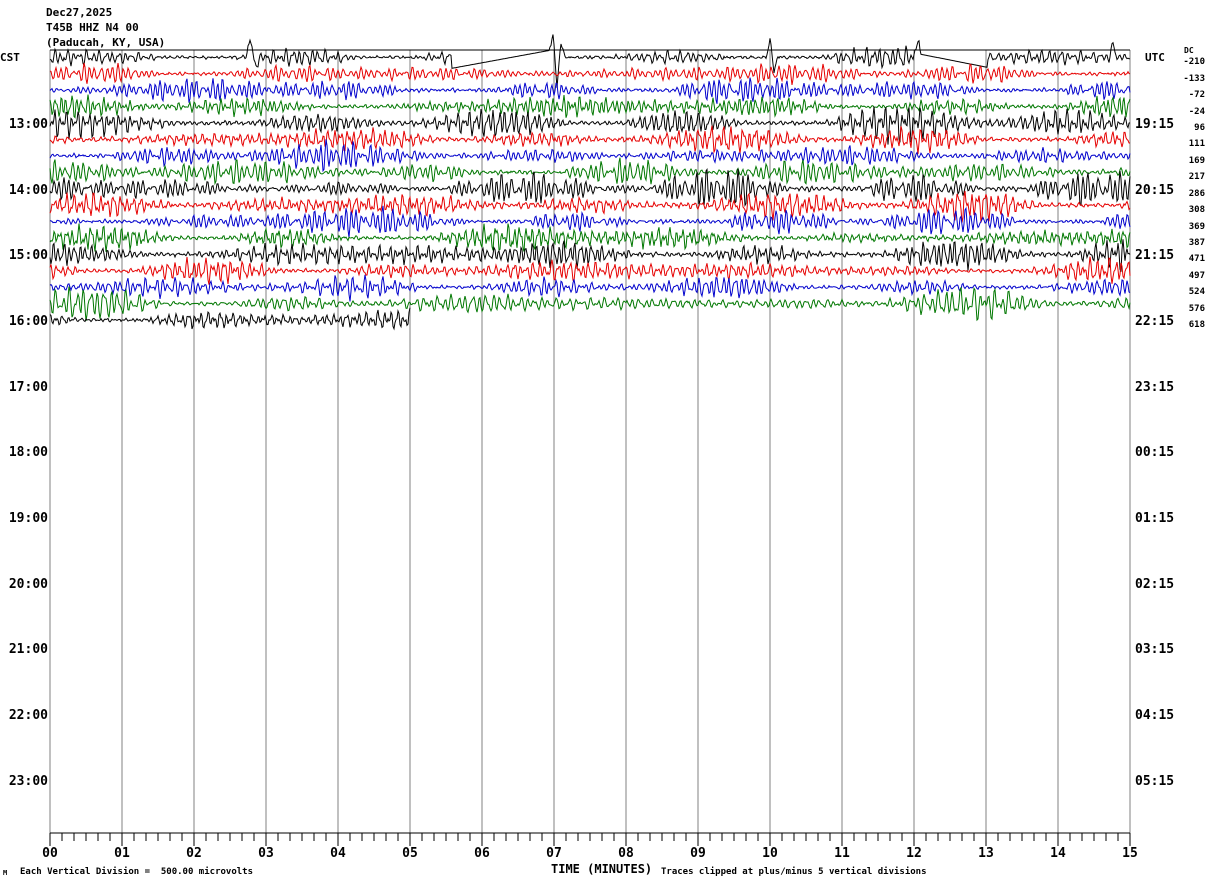 This screenshot has width=1210, height=886. Describe the element at coordinates (1196, 242) in the screenshot. I see `dc-offset-value: 387` at that location.